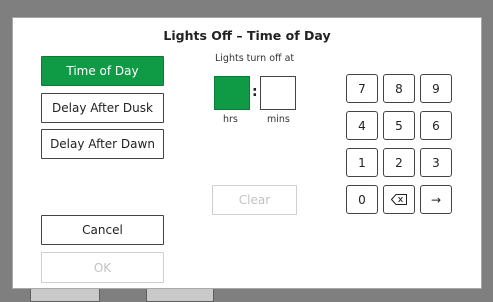 The width and height of the screenshot is (493, 302). What do you see at coordinates (247, 35) in the screenshot?
I see `dialog-title: Lights Off – Time of Day` at bounding box center [247, 35].